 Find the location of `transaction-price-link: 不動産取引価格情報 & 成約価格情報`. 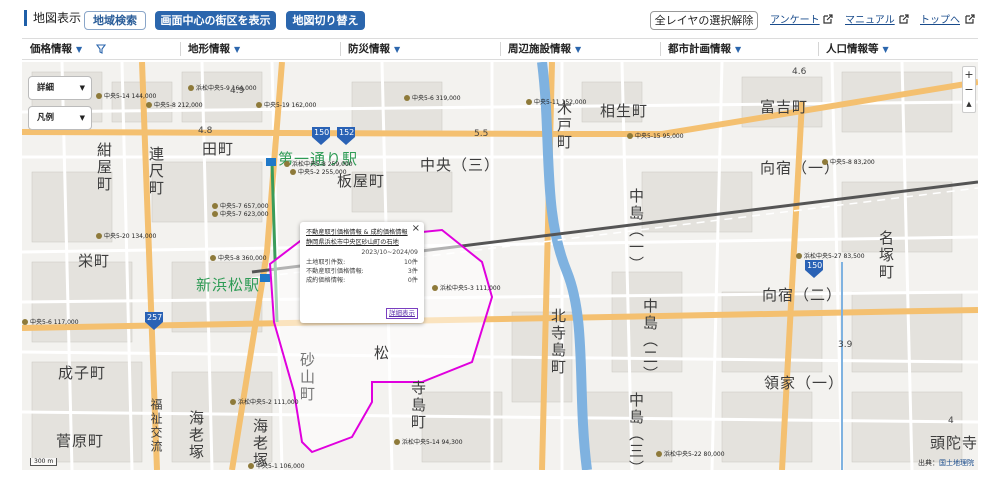

transaction-price-link: 不動産取引価格情報 & 成約価格情報 is located at coordinates (362, 233).